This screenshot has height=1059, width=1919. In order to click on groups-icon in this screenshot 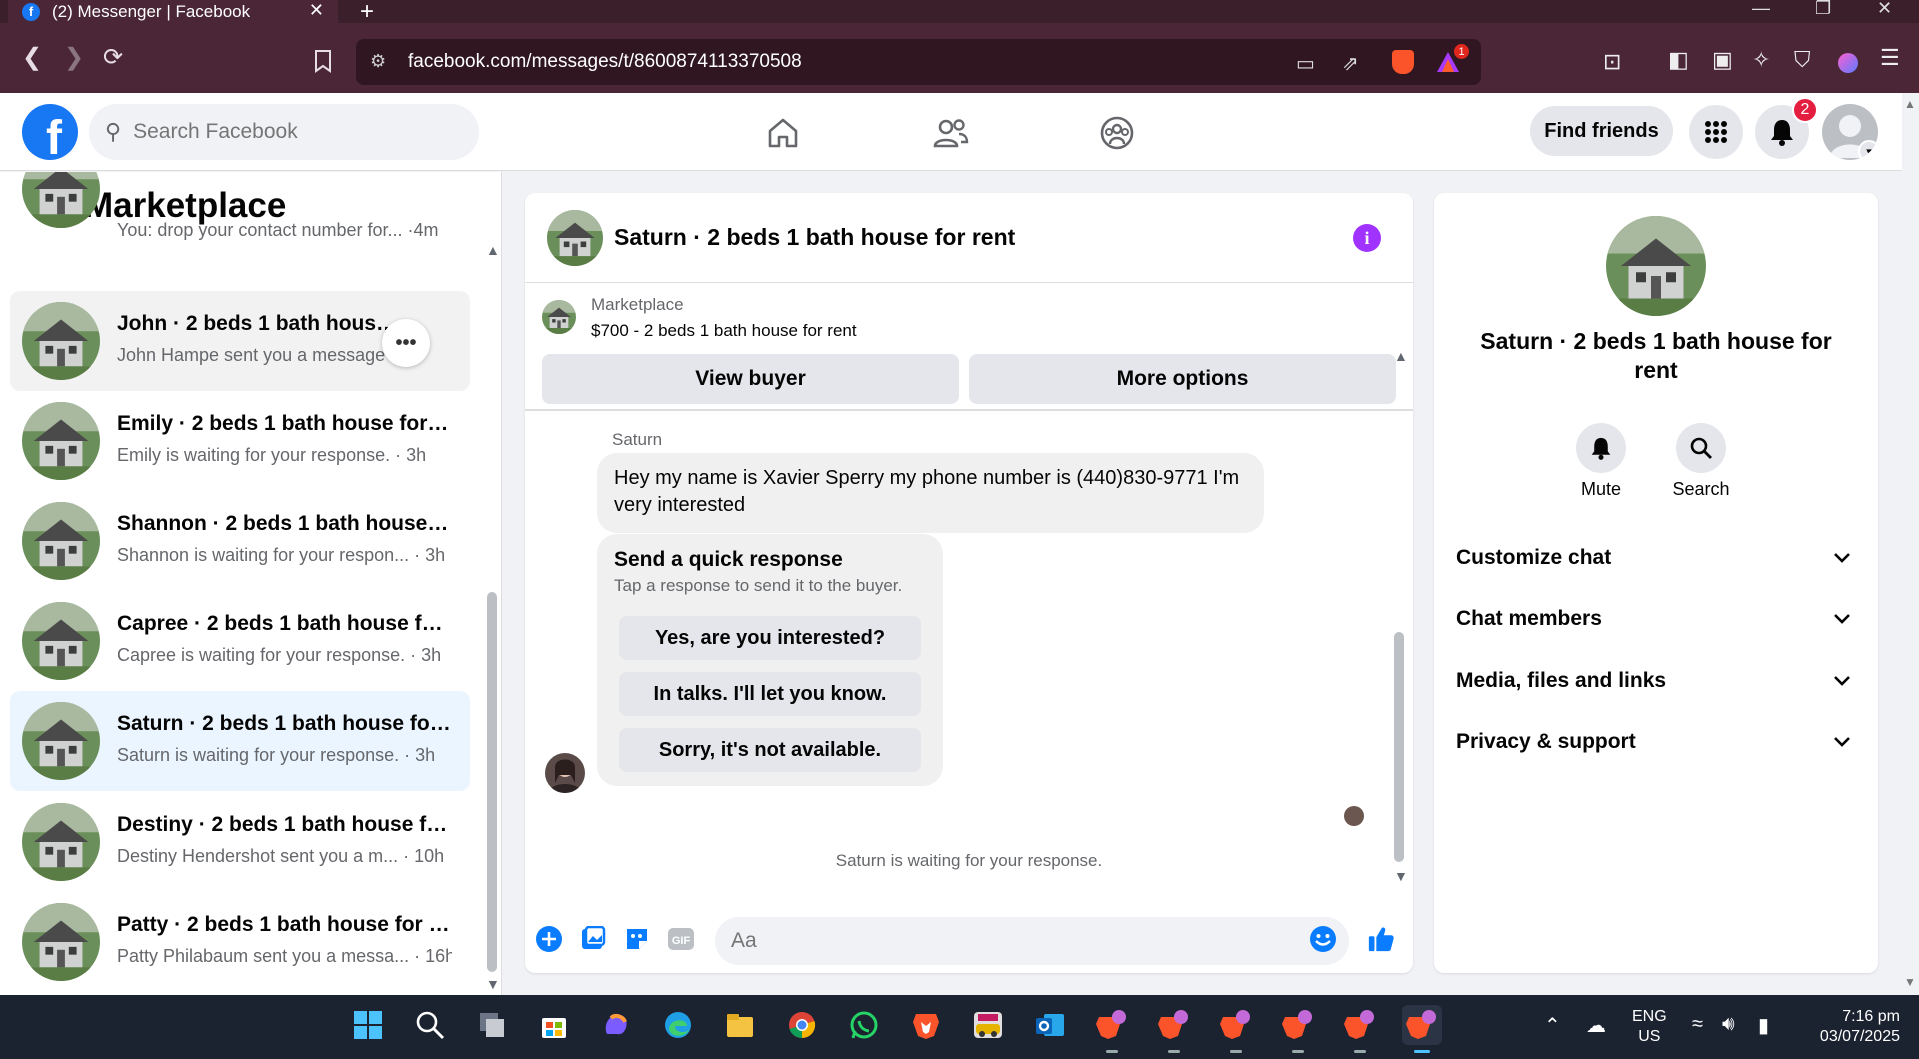, I will do `click(1117, 133)`.